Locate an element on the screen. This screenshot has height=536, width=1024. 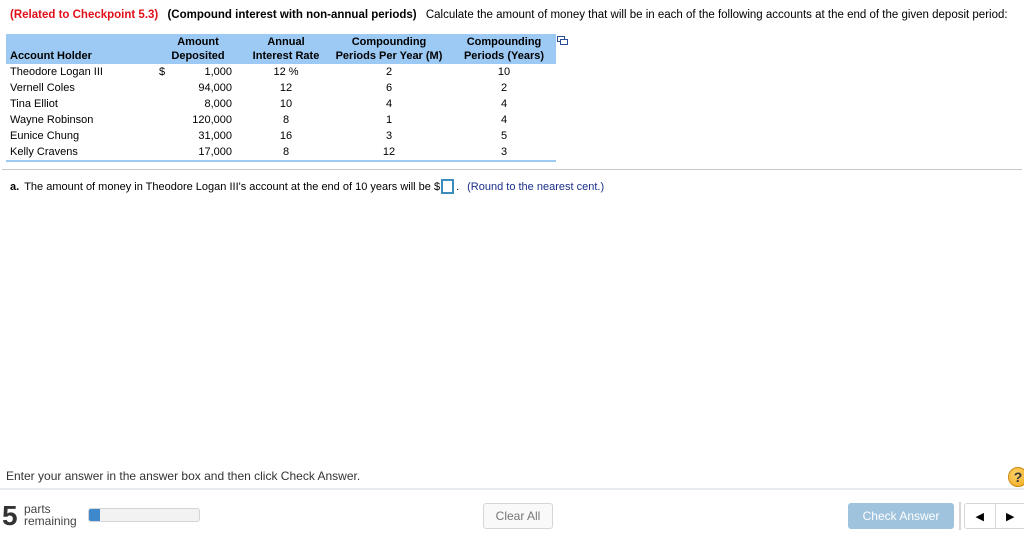
cell-years: 3 is located at coordinates (504, 153).